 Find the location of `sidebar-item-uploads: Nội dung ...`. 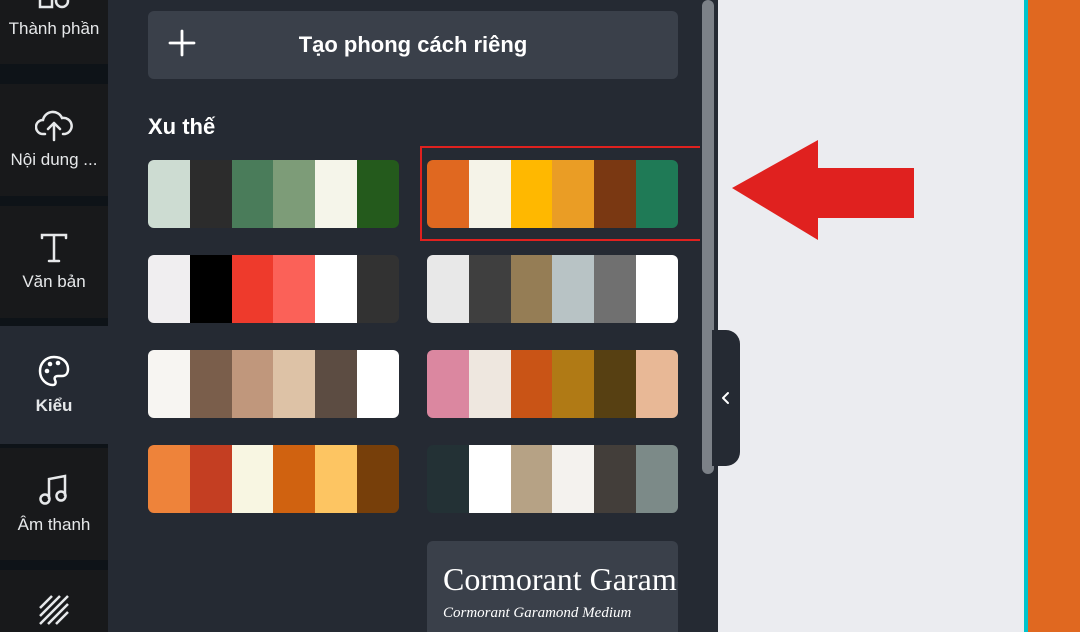

sidebar-item-uploads: Nội dung ... is located at coordinates (54, 140).